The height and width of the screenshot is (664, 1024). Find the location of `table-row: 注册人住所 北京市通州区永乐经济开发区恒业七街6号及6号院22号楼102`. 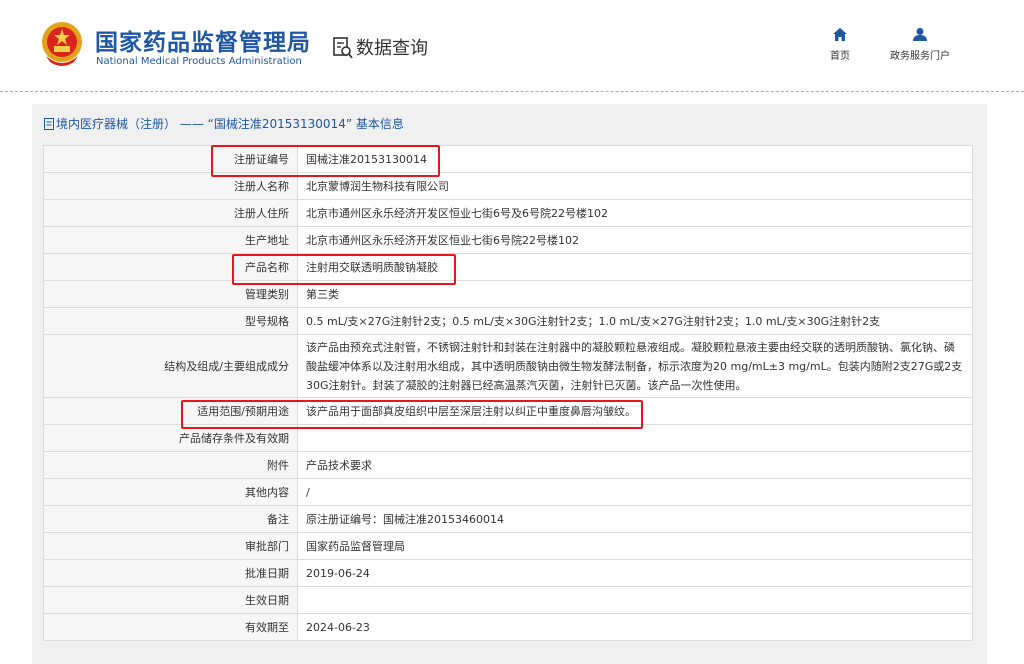

table-row: 注册人住所 北京市通州区永乐经济开发区恒业七街6号及6号院22号楼102 is located at coordinates (508, 213).